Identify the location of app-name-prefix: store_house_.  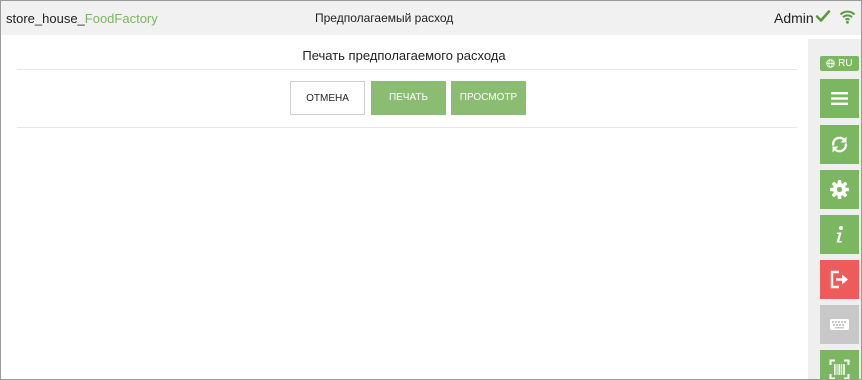
(45, 18).